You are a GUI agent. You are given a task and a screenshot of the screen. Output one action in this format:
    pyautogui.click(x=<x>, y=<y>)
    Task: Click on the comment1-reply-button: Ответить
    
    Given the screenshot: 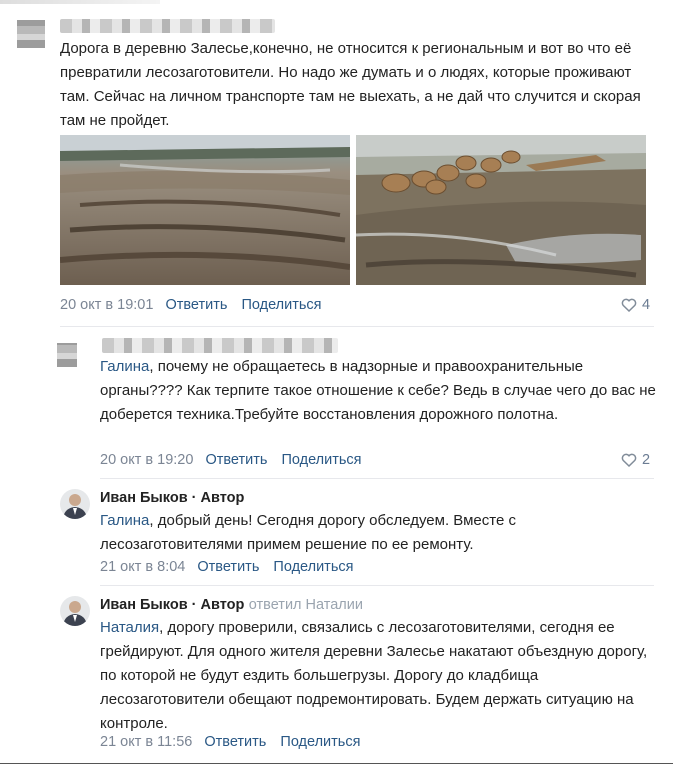 What is the action you would take?
    pyautogui.click(x=236, y=460)
    